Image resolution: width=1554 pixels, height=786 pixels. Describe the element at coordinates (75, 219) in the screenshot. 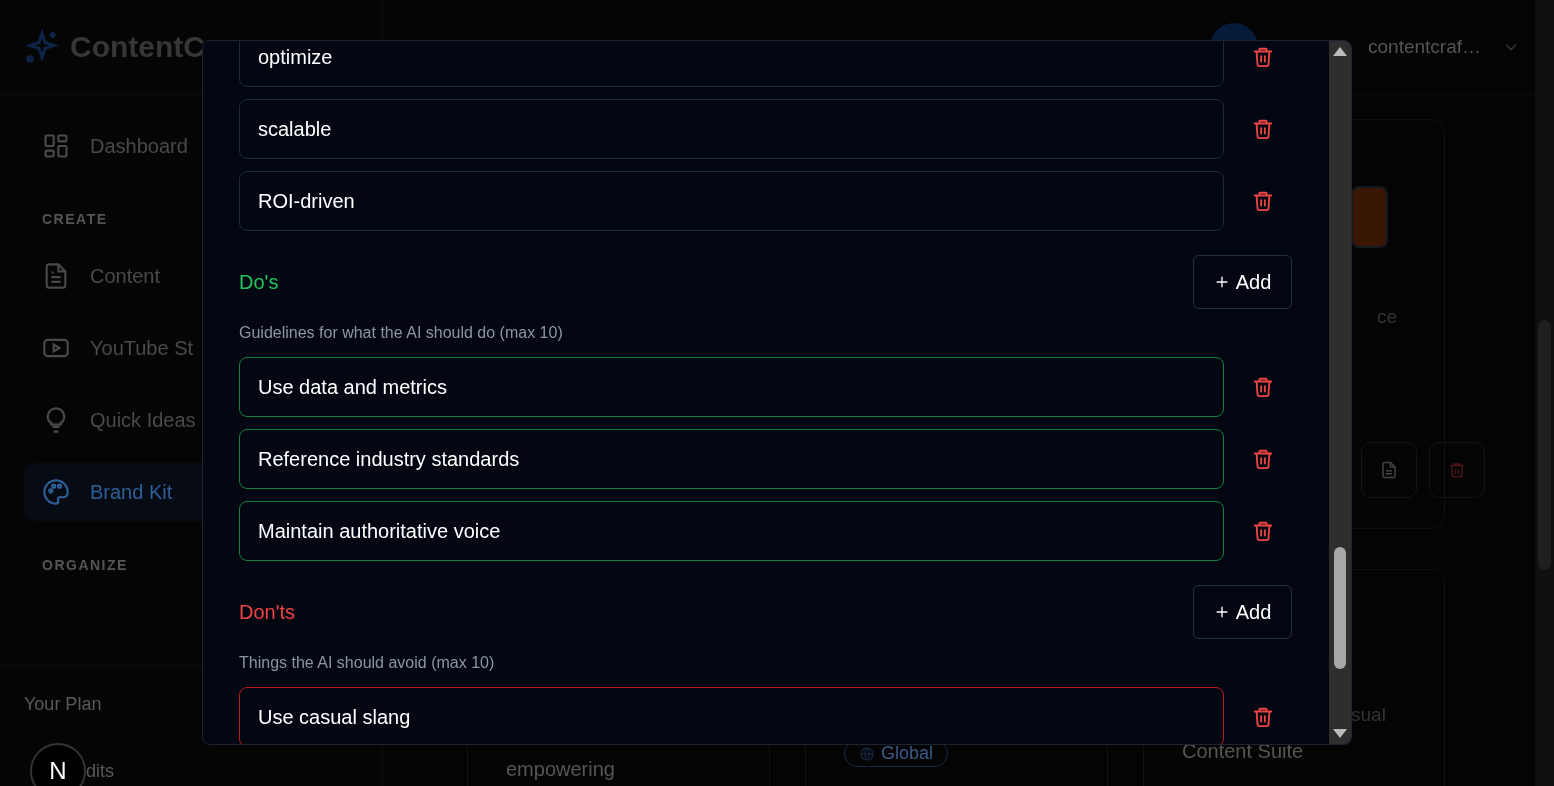

I see `section-label: CREATE` at that location.